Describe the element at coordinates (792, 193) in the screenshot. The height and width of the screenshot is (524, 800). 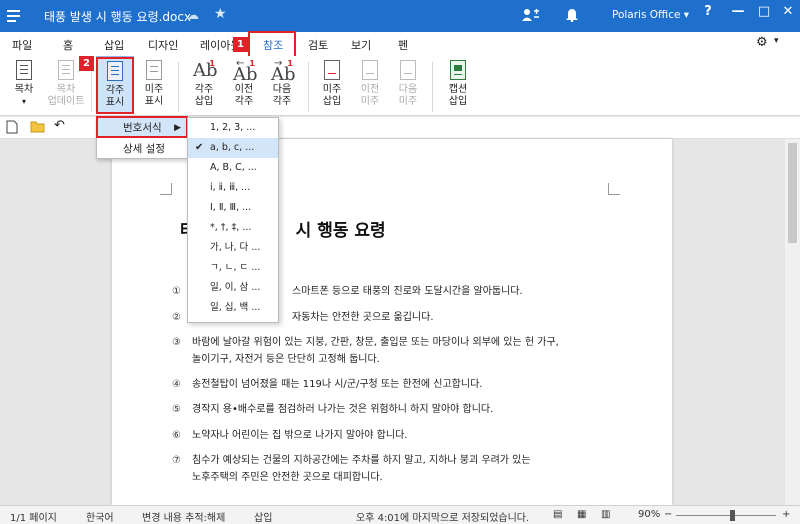
I see `scrollbar-thumb` at that location.